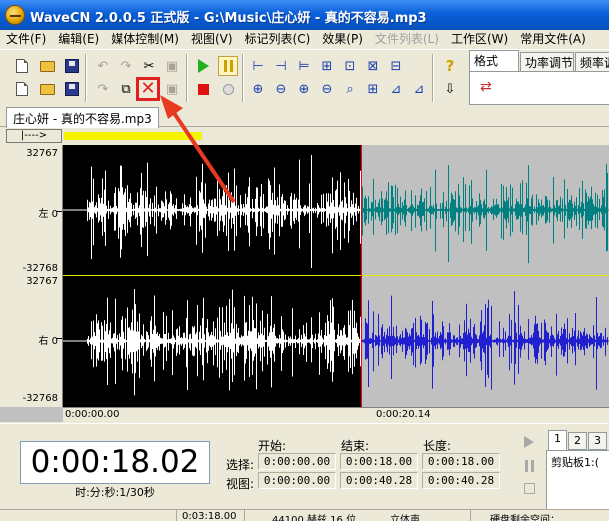 This screenshot has width=609, height=521. I want to click on zoom-full-button: ⊟, so click(396, 66).